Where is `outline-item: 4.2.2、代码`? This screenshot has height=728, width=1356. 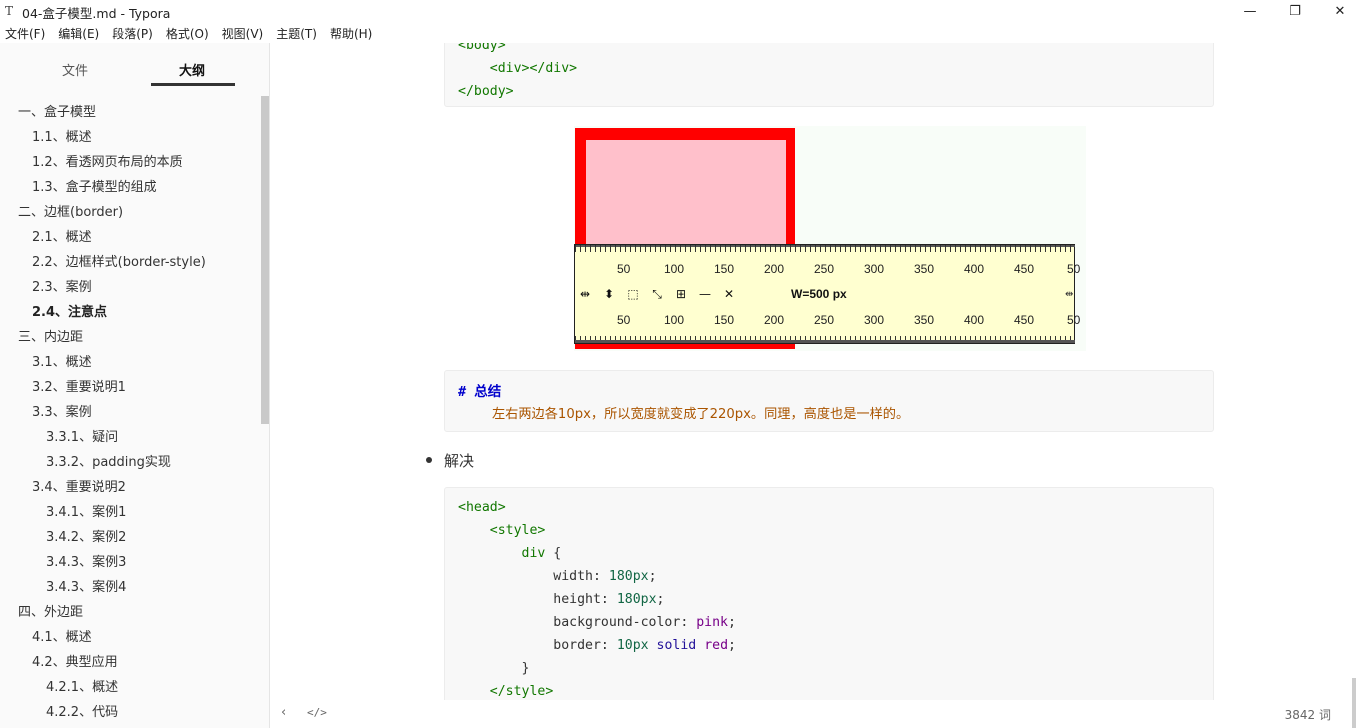 outline-item: 4.2.2、代码 is located at coordinates (131, 712).